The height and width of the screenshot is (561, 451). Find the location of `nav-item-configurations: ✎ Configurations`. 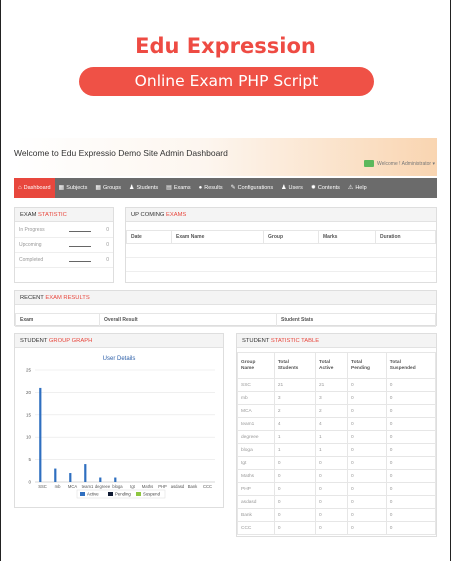

nav-item-configurations: ✎ Configurations is located at coordinates (252, 188).